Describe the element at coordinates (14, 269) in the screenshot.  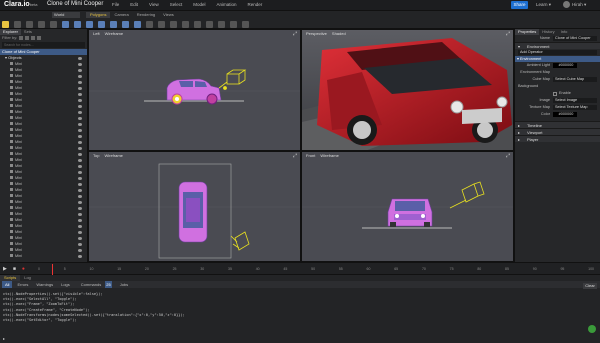
I see `stop-icon: ■` at that location.